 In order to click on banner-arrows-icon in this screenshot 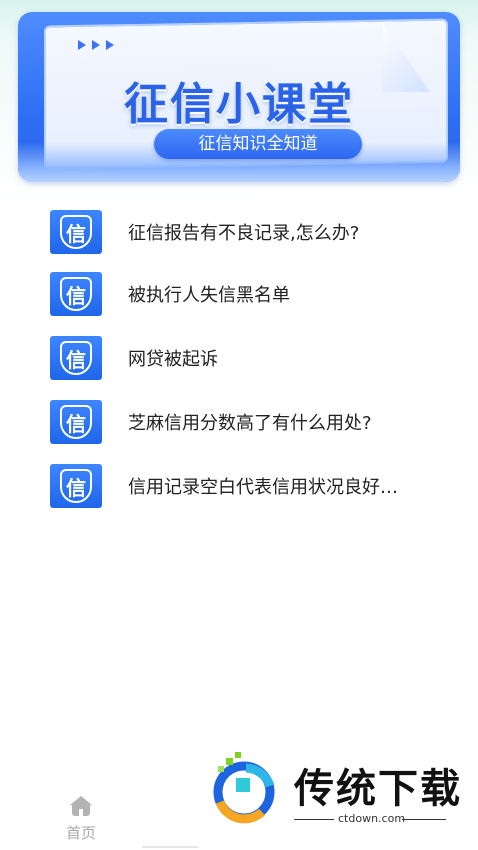, I will do `click(96, 45)`.